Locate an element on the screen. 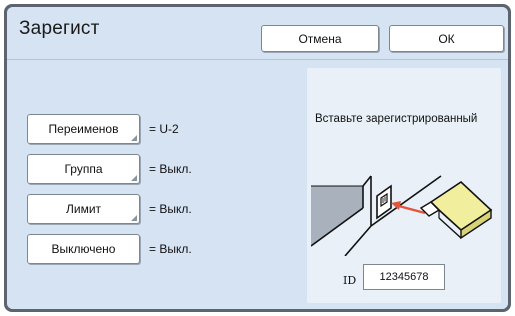 The image size is (515, 316). page-title: Зарегист is located at coordinates (59, 28).